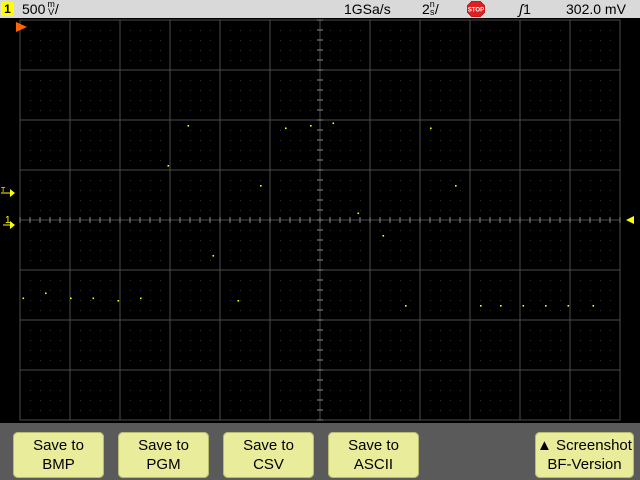 The height and width of the screenshot is (480, 640). Describe the element at coordinates (58, 455) in the screenshot. I see `save-bmp-button: Save to BMP` at that location.